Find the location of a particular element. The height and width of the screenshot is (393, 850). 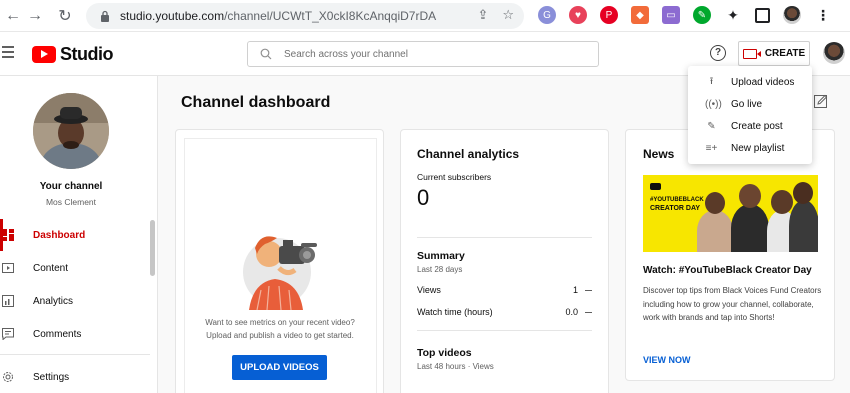

account-avatar is located at coordinates (834, 53).